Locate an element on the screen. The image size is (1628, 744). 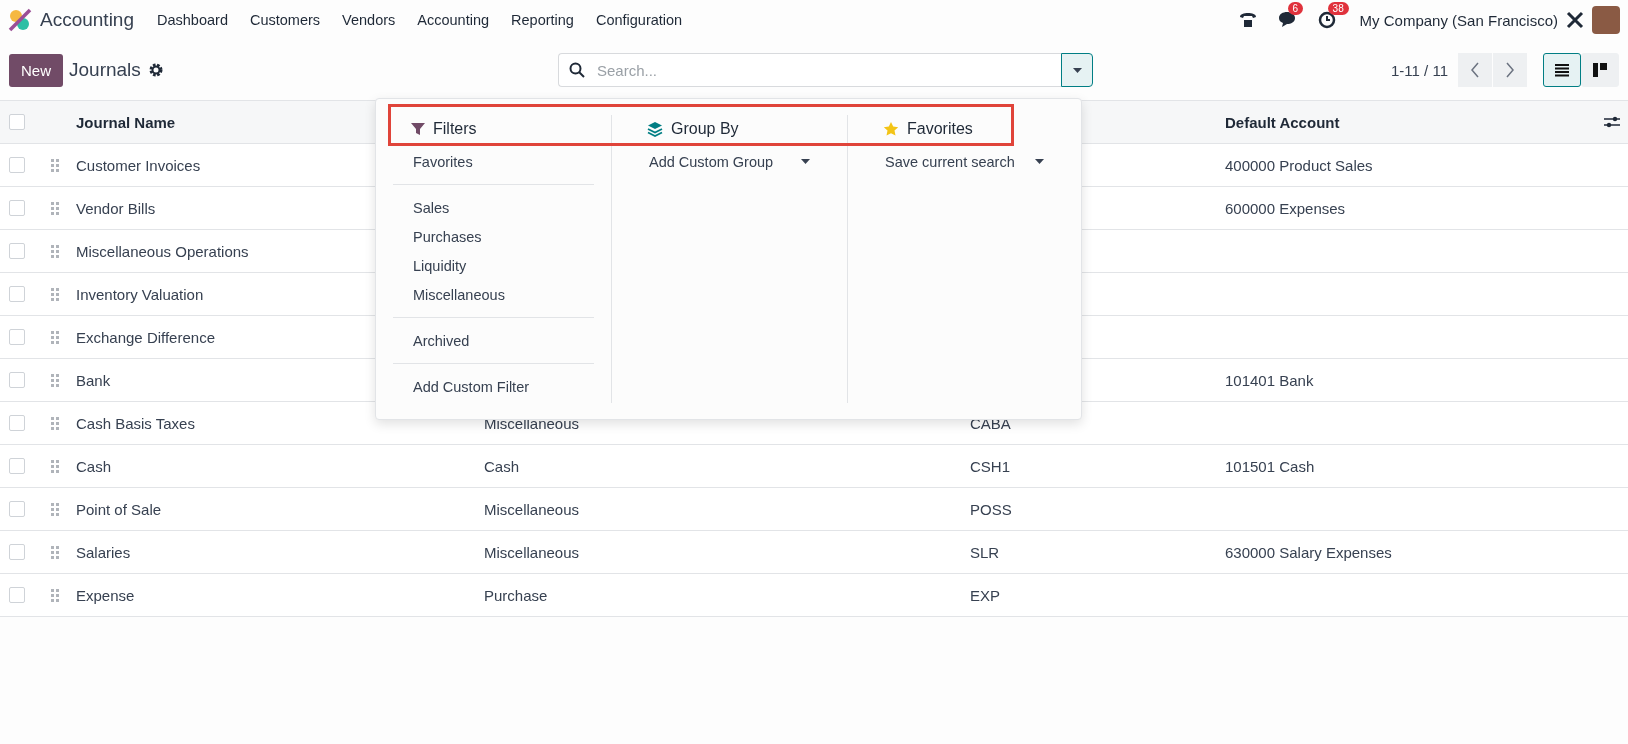
phone-icon is located at coordinates (1247, 20).